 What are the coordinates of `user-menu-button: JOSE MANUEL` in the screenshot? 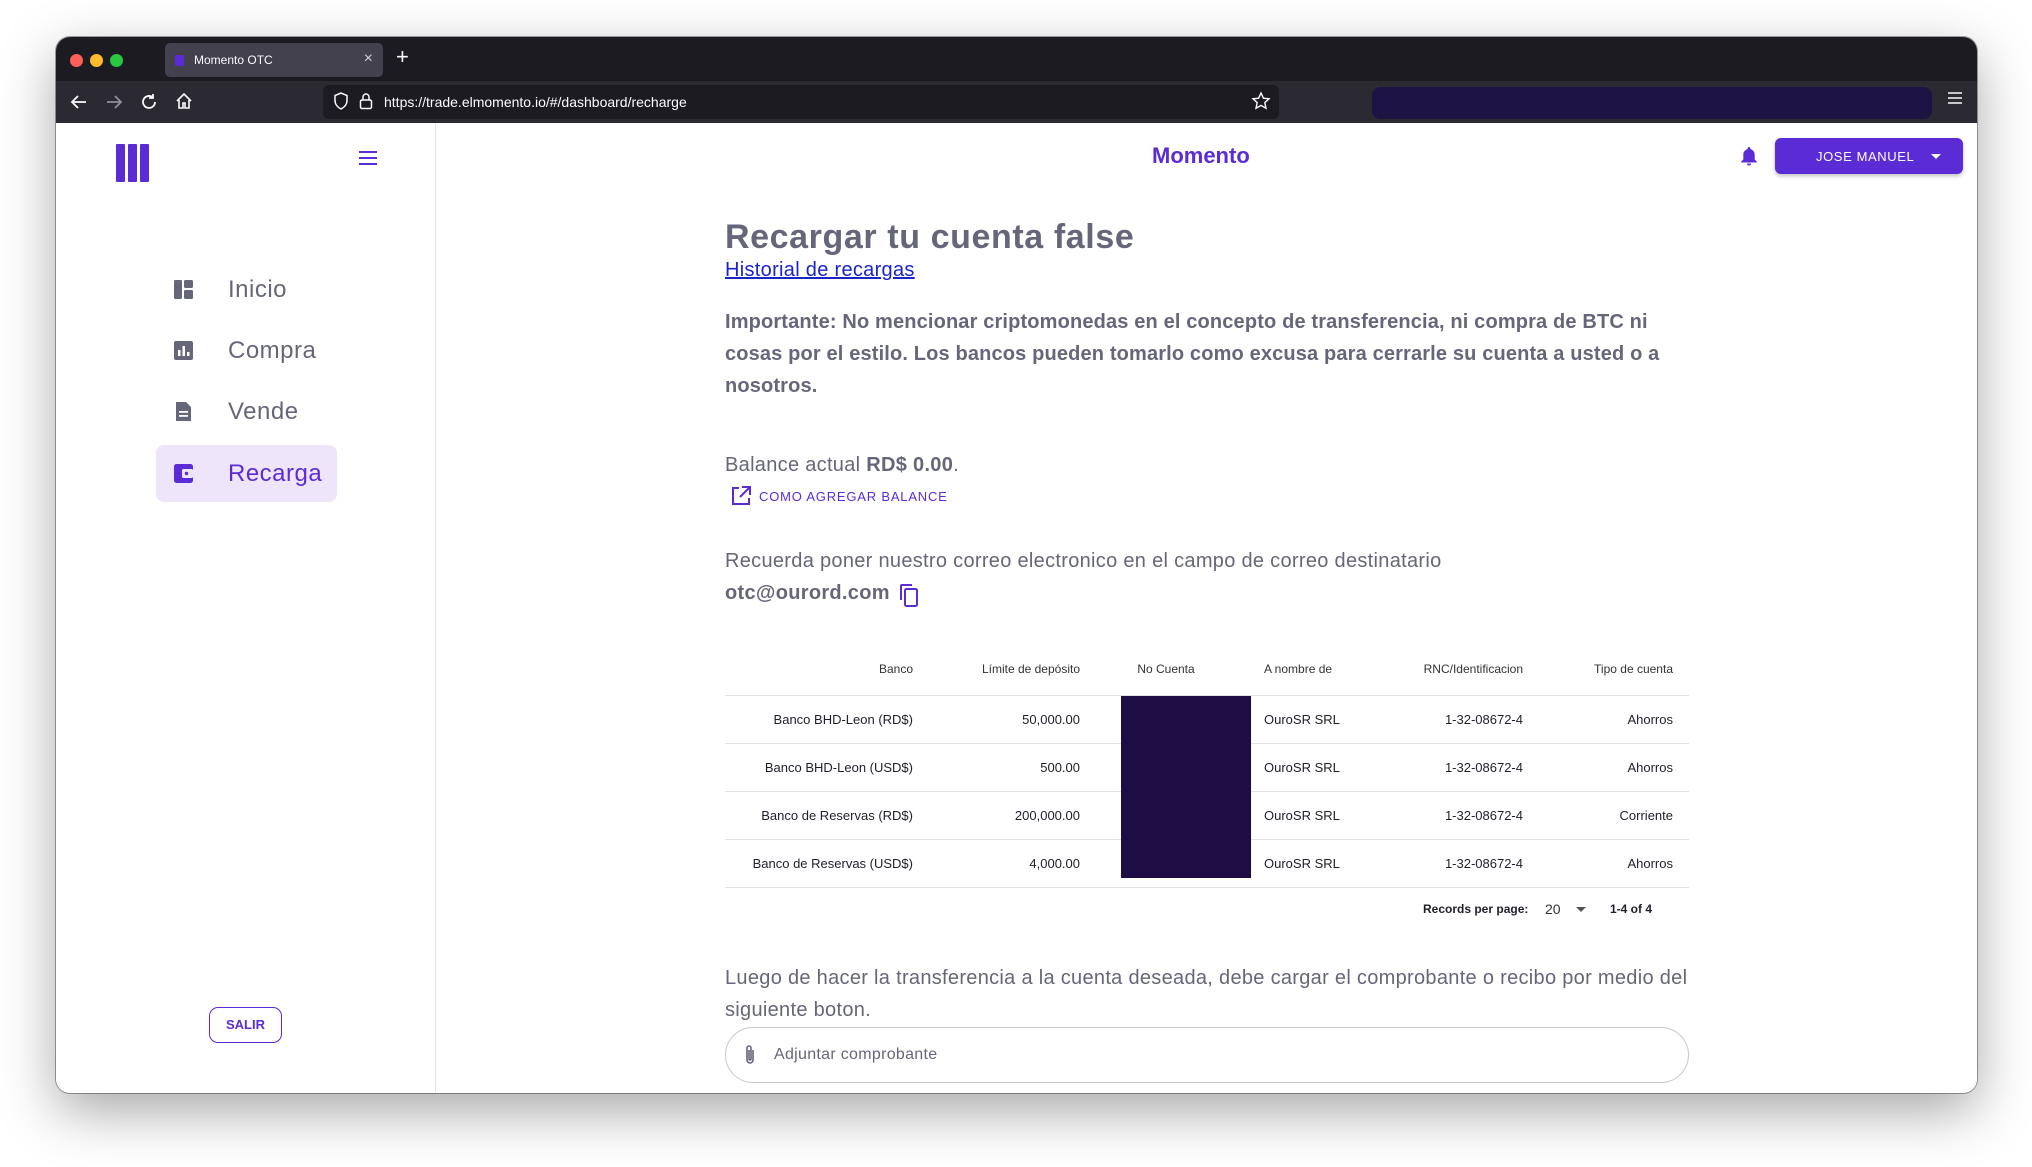 It's located at (1869, 156).